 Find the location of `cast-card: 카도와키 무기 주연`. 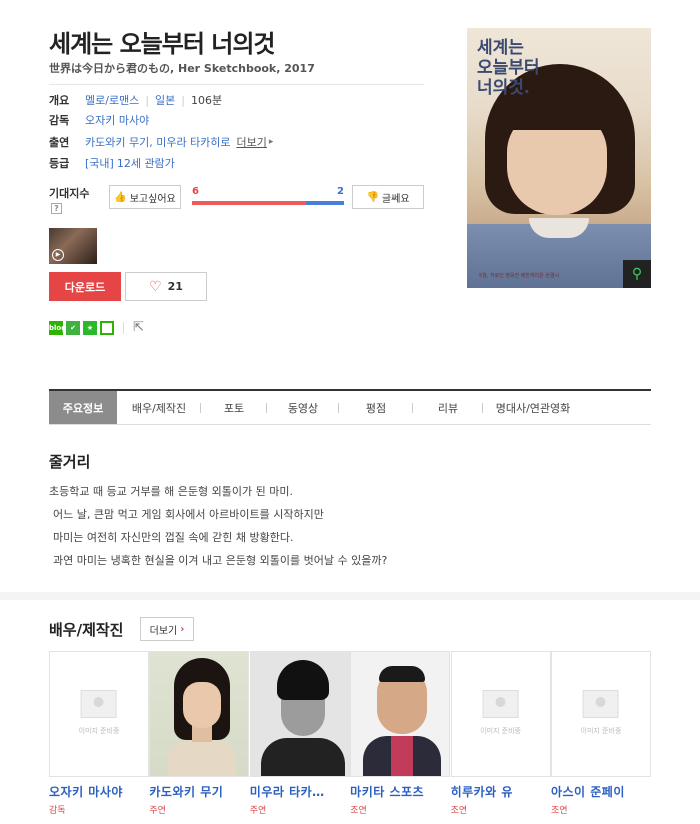

cast-card: 카도와키 무기 주연 is located at coordinates (199, 733).